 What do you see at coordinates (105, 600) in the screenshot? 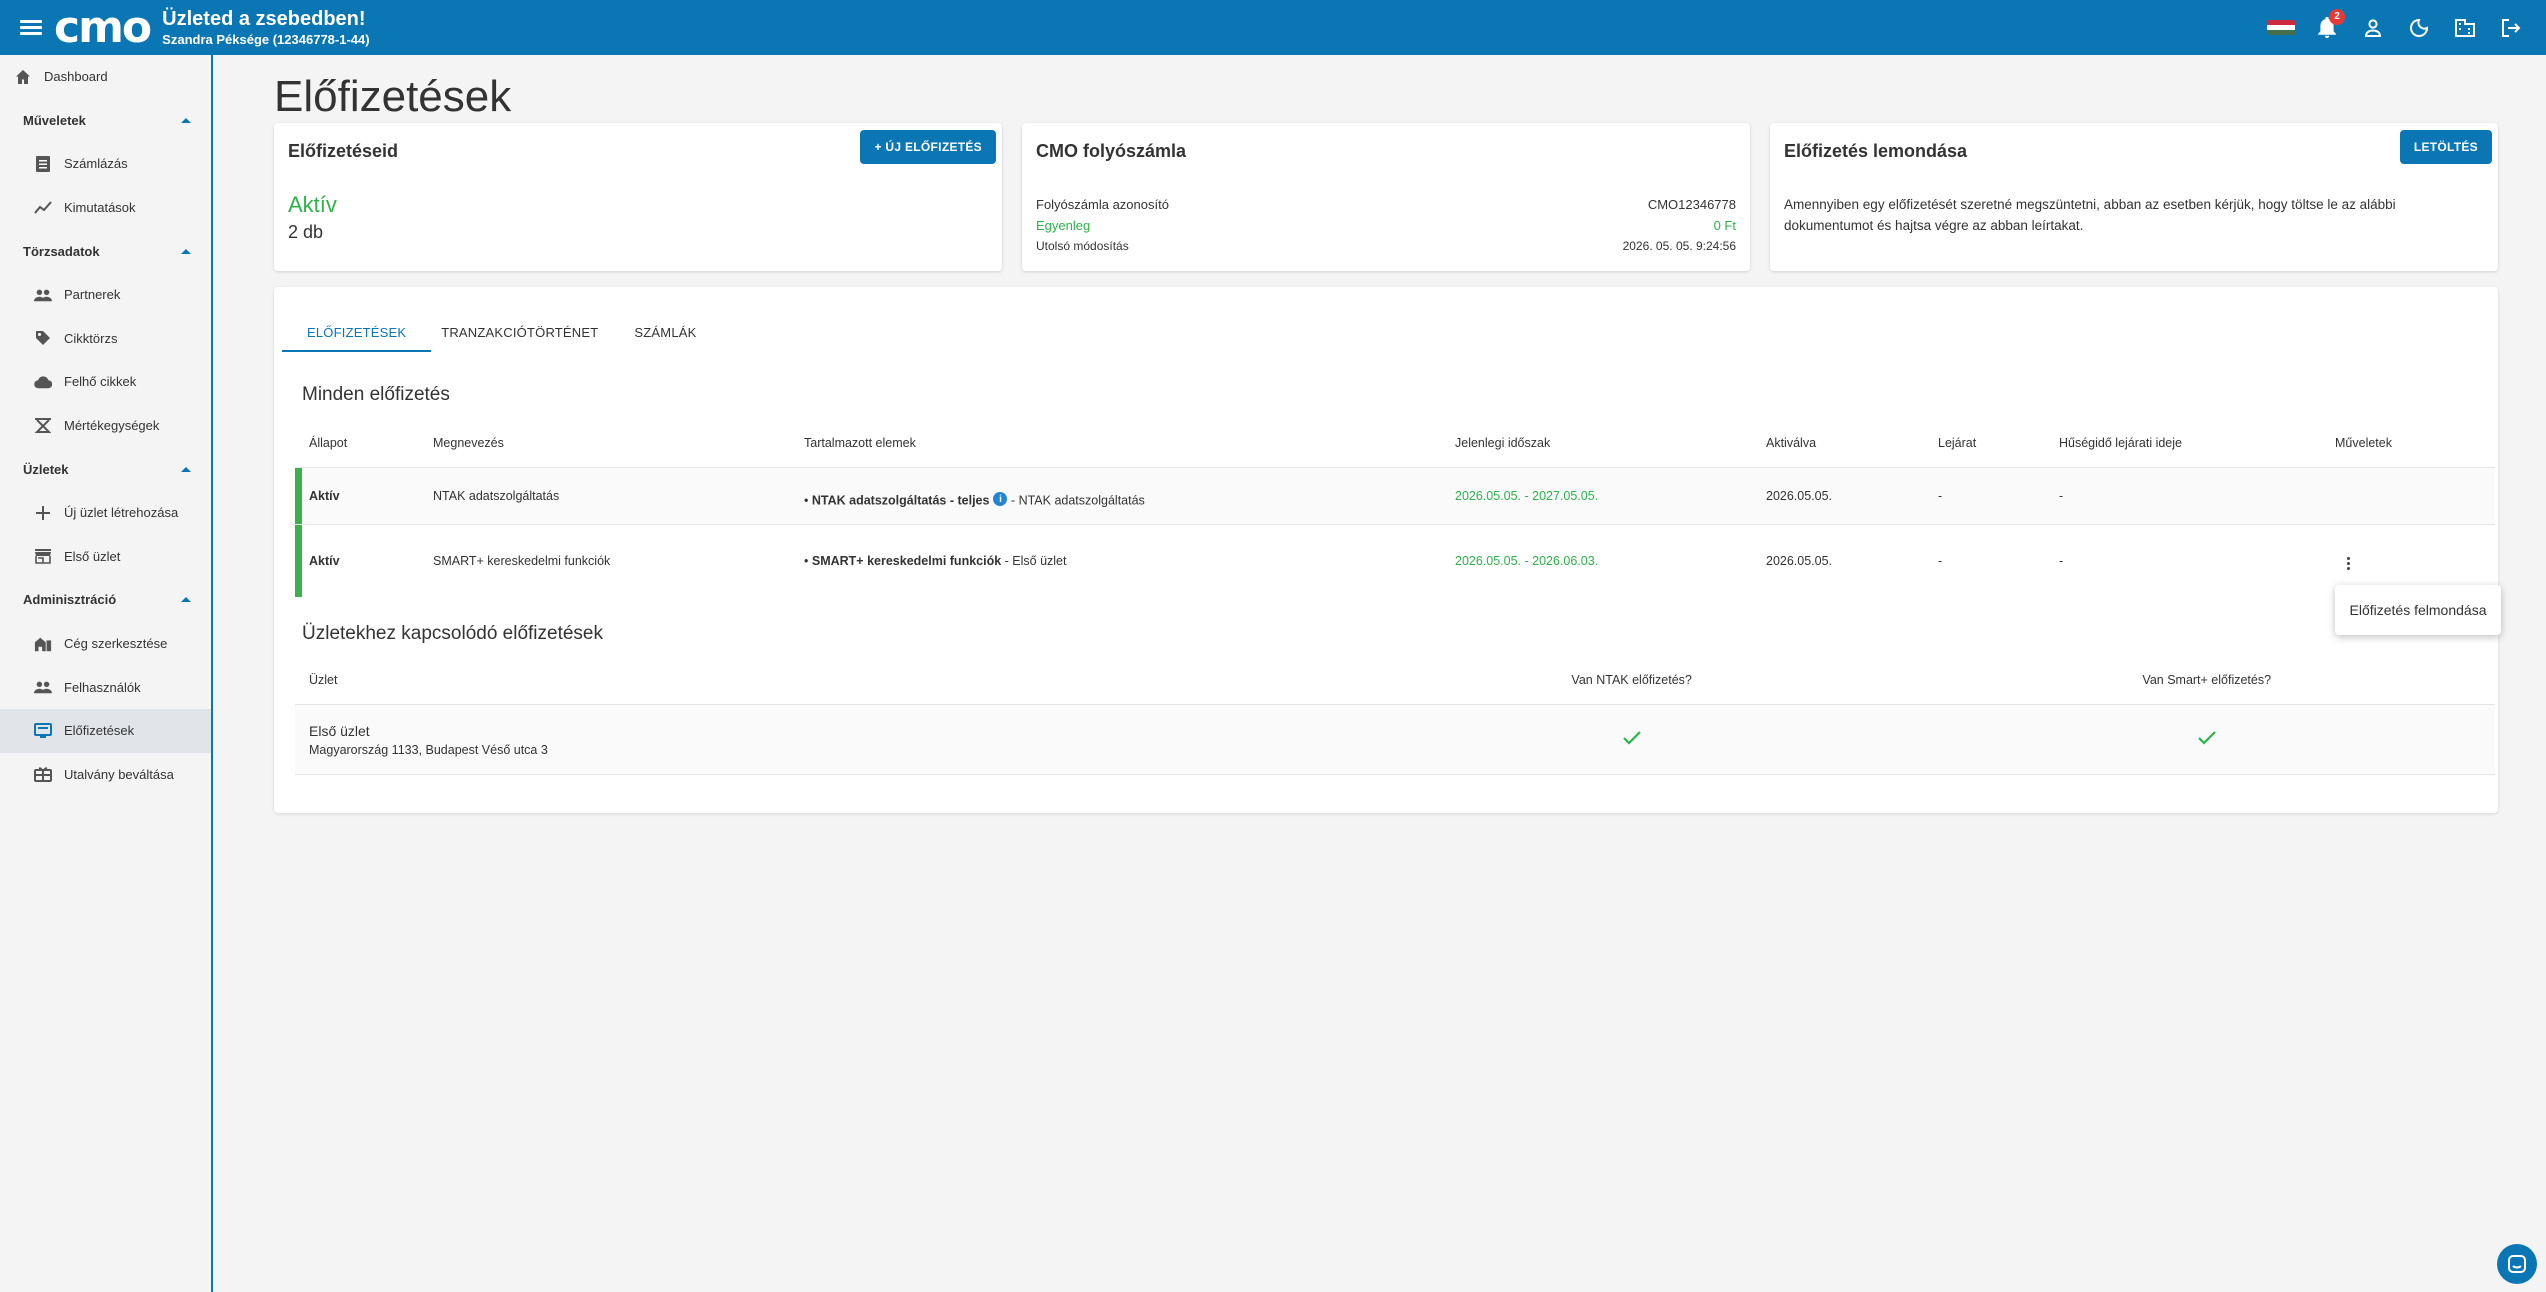
I see `sidebar-section-adminisztracio: Adminisztráció` at bounding box center [105, 600].